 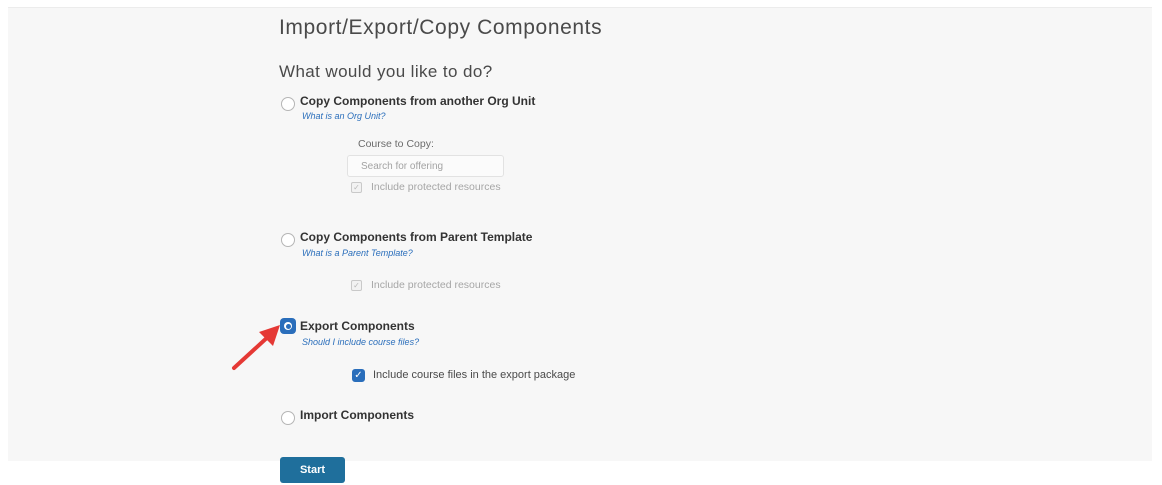 I want to click on question-heading: What would you like to do?, so click(x=386, y=71).